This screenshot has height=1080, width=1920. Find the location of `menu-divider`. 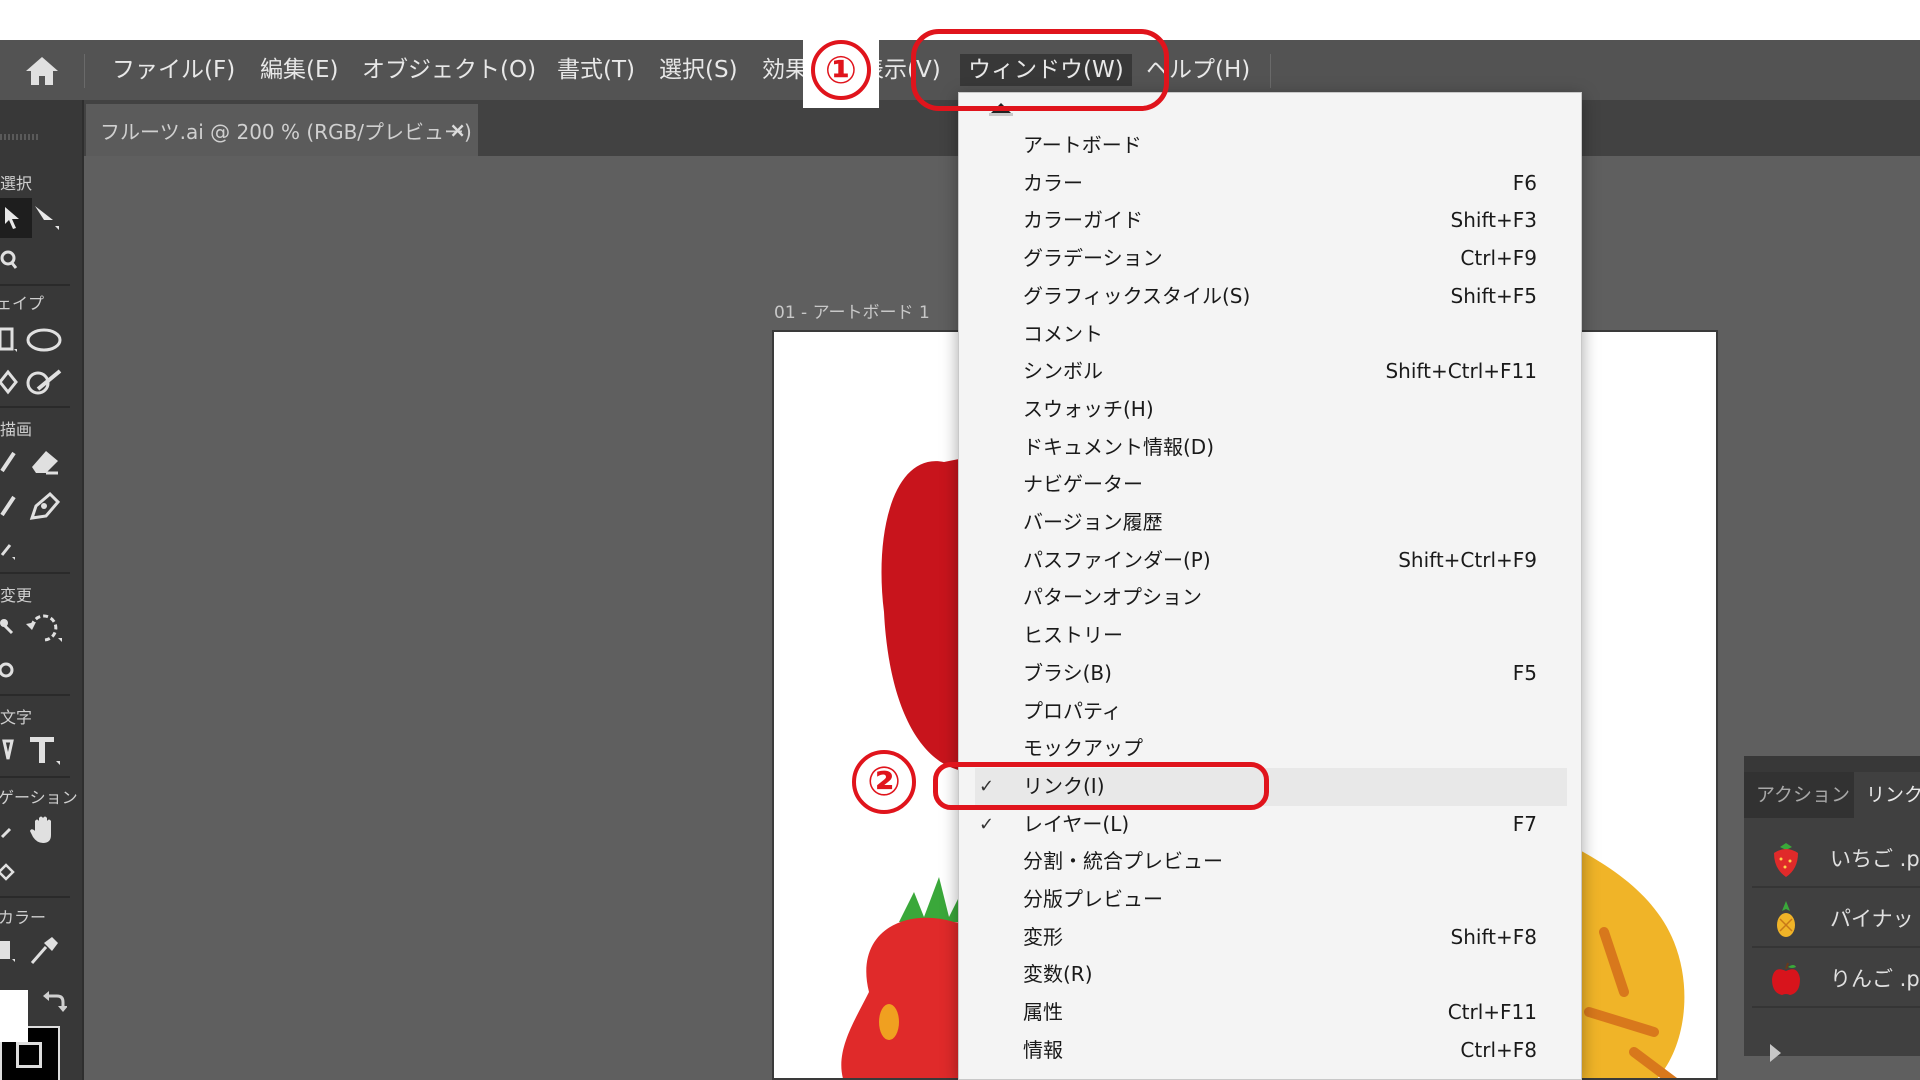

menu-divider is located at coordinates (84, 71).